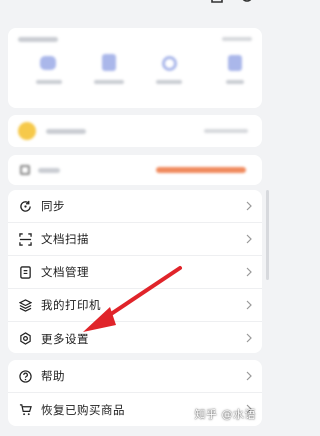 The height and width of the screenshot is (436, 320). Describe the element at coordinates (247, 3) in the screenshot. I see `settings-icon` at that location.